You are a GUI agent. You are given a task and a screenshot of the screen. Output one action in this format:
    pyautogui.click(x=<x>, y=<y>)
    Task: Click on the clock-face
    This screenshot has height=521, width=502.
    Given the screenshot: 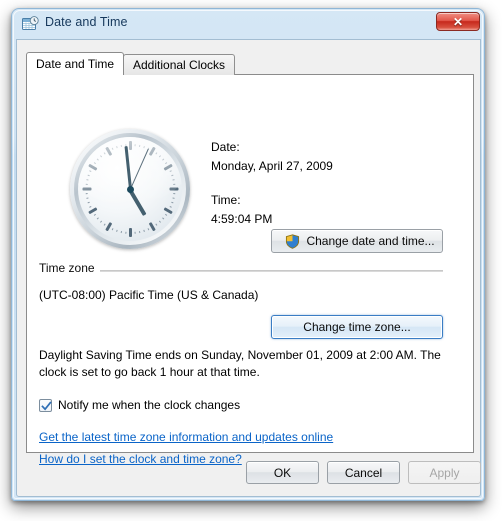 What is the action you would take?
    pyautogui.click(x=130, y=189)
    